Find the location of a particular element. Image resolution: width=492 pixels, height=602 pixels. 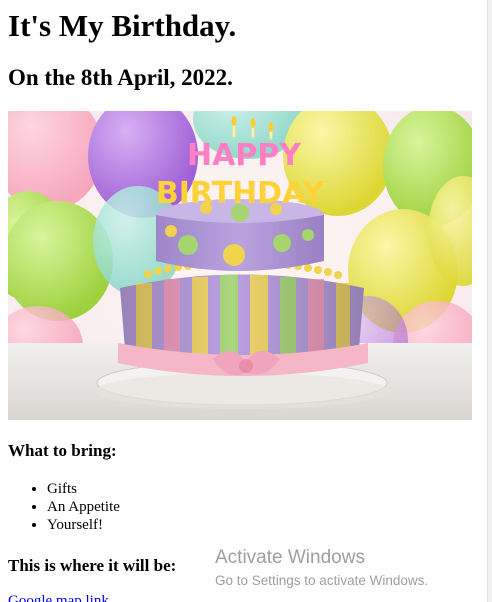

google-map-link: Google map link is located at coordinates (58, 597).